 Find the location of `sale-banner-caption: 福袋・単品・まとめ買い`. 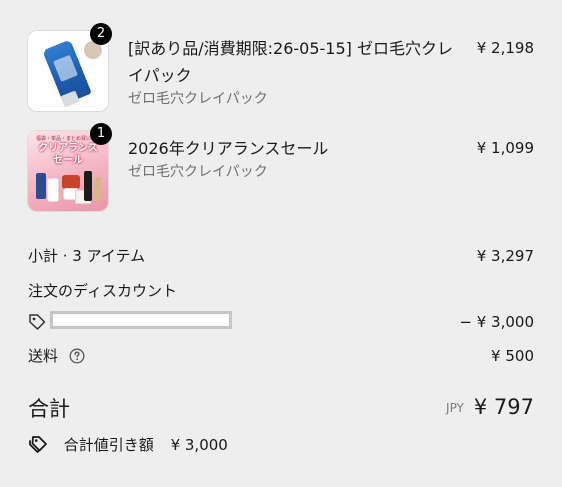

sale-banner-caption: 福袋・単品・まとめ買い is located at coordinates (64, 139).